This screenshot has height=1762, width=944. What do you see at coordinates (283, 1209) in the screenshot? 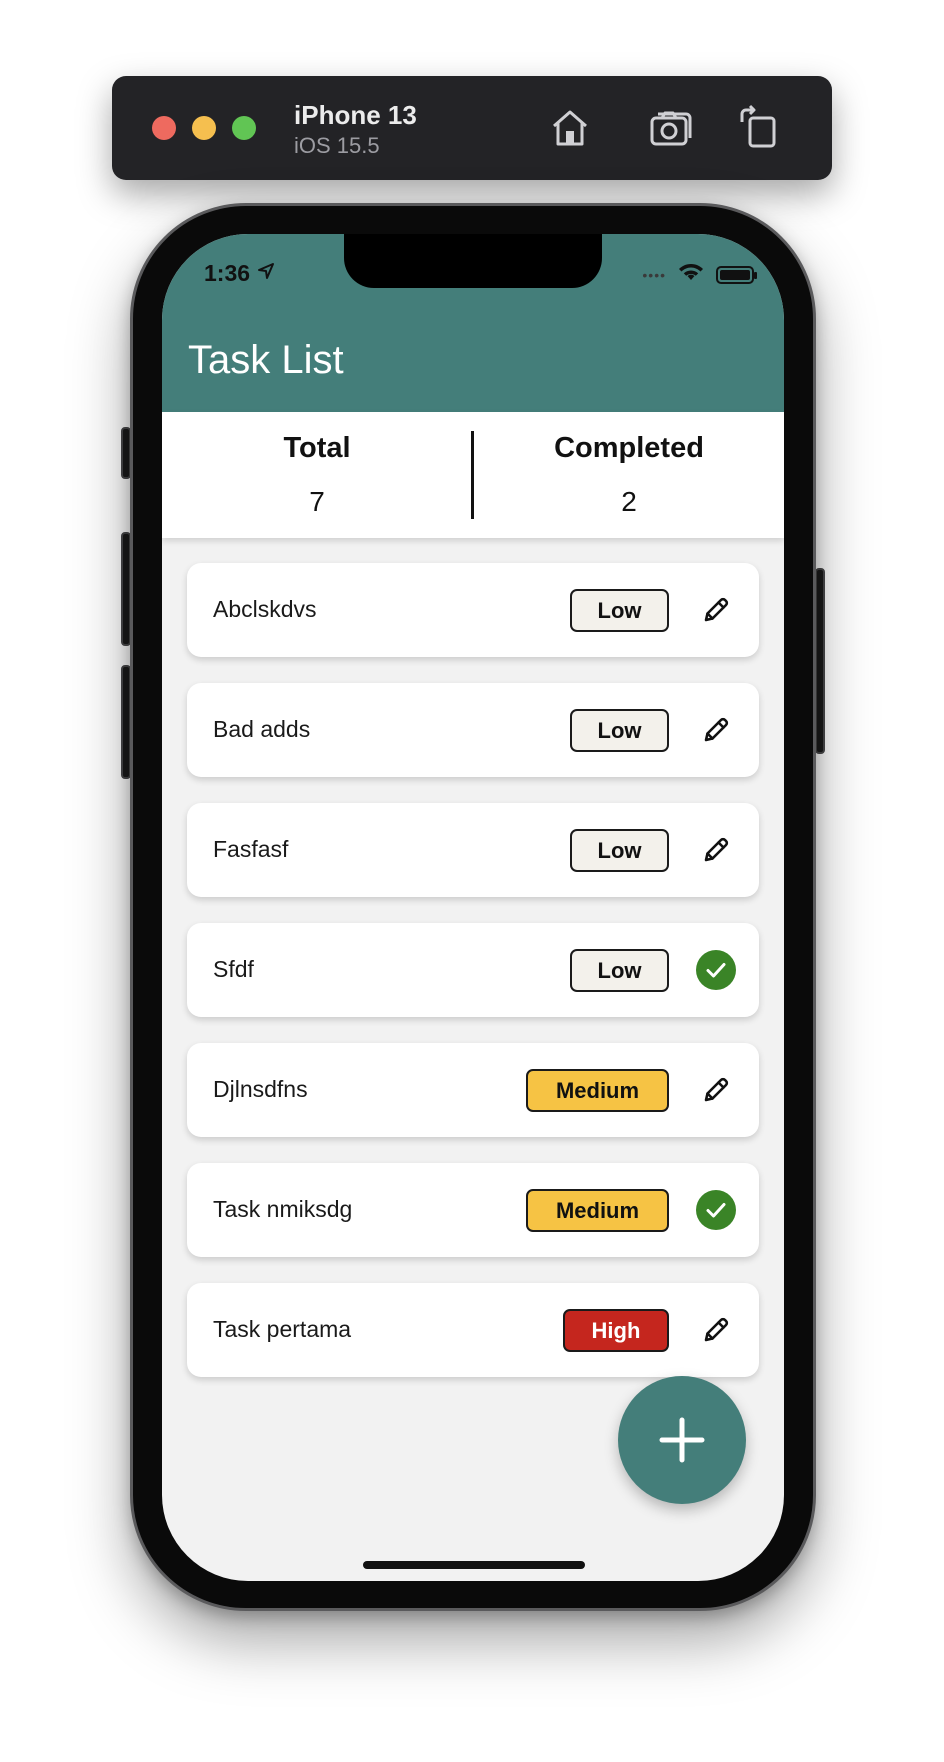
I see `task-name: Task nmiksdg` at bounding box center [283, 1209].